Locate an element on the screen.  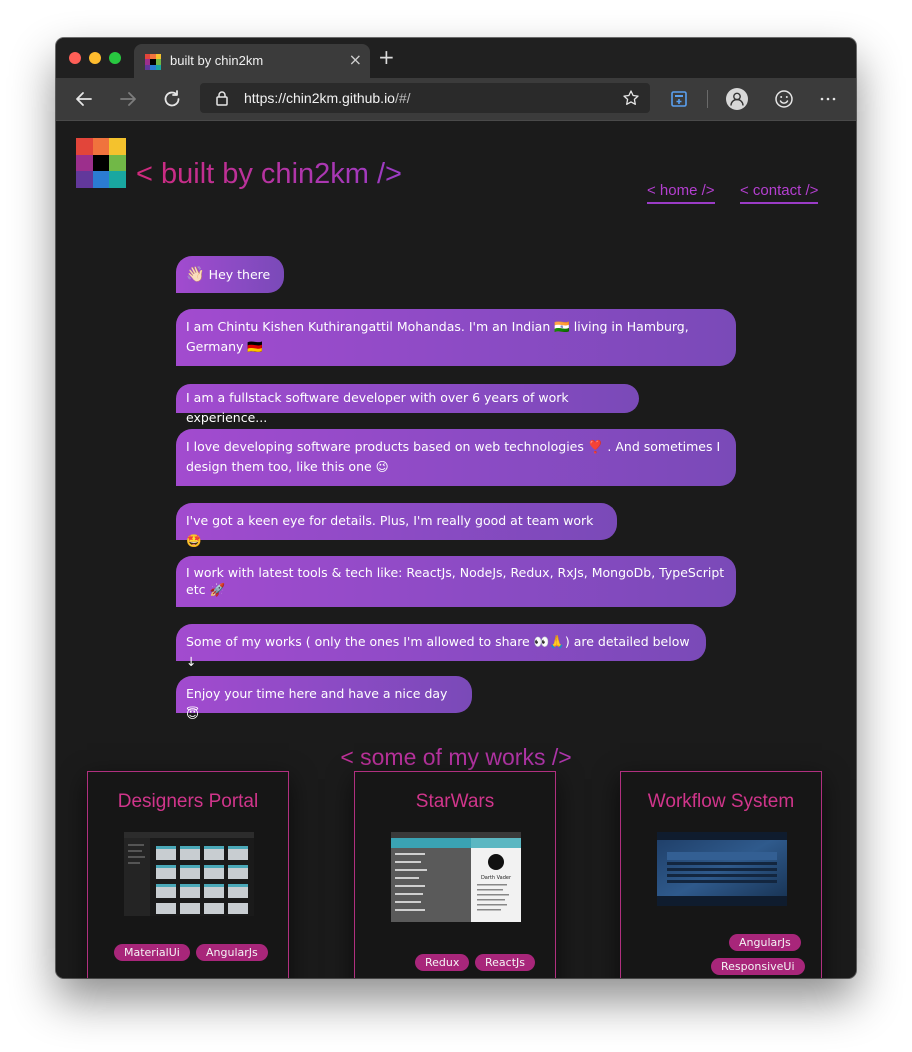
tab-strip: built by chin2km × + is located at coordinates (456, 58).